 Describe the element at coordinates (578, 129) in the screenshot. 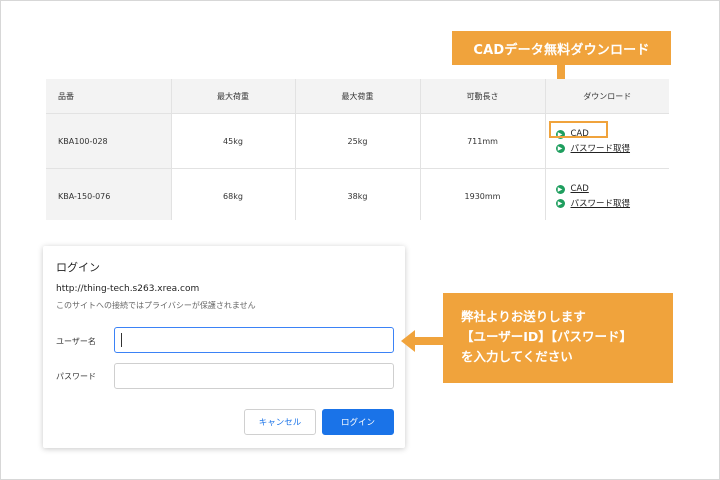

I see `cad-link-highlight` at that location.